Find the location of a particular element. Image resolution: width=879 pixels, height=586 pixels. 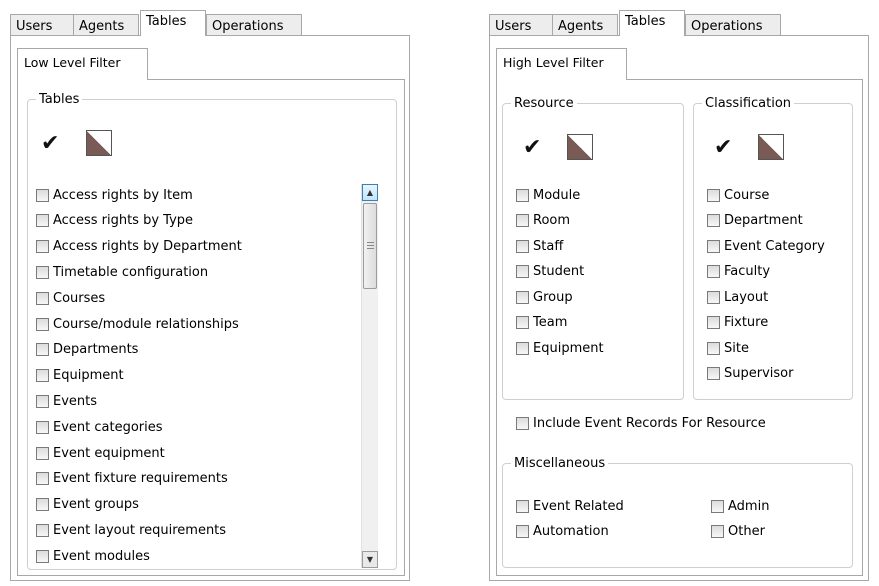

resource-item-checkbox: Group is located at coordinates (544, 297).